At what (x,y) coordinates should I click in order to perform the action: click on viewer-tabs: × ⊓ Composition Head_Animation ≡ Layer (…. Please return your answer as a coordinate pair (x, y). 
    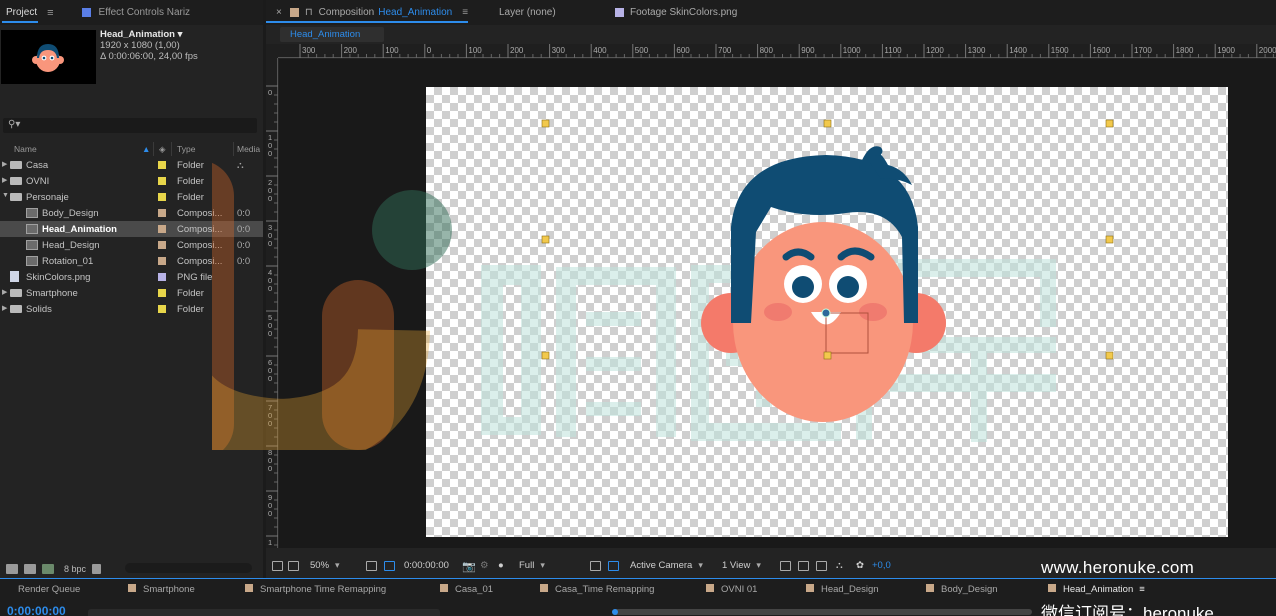
    Looking at the image, I should click on (771, 12).